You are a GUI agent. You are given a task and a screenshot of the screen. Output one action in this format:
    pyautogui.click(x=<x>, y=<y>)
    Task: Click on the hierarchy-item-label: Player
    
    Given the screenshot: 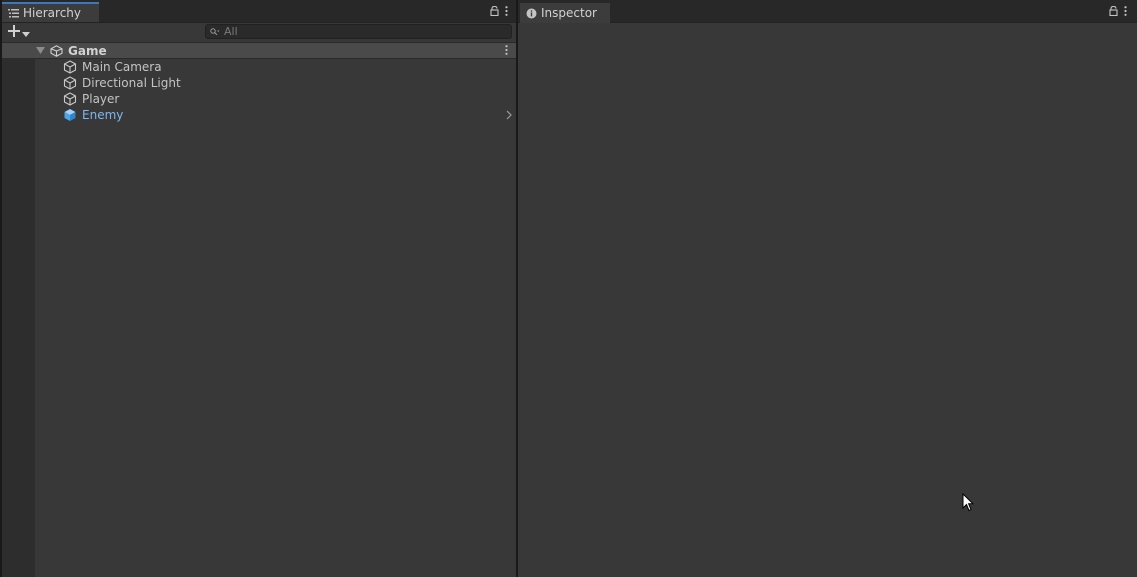 What is the action you would take?
    pyautogui.click(x=101, y=99)
    